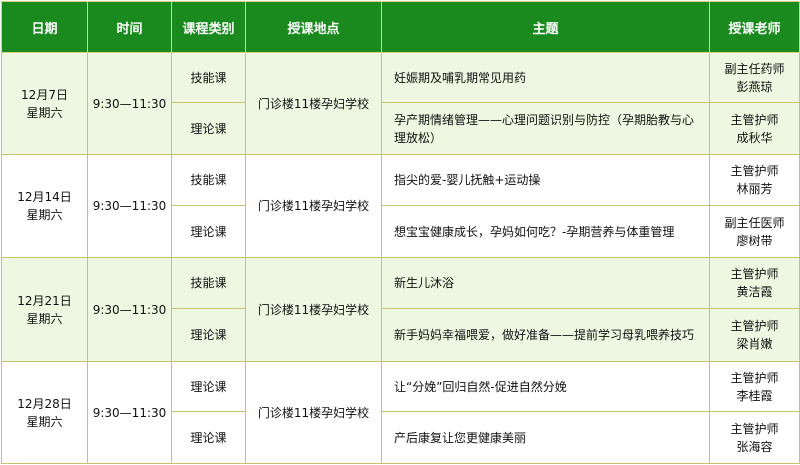 The width and height of the screenshot is (800, 465). What do you see at coordinates (545, 128) in the screenshot?
I see `topic-cell: 孕产期情绪管理——心理问题识别与防控（孕期胎教与心理放松）` at bounding box center [545, 128].